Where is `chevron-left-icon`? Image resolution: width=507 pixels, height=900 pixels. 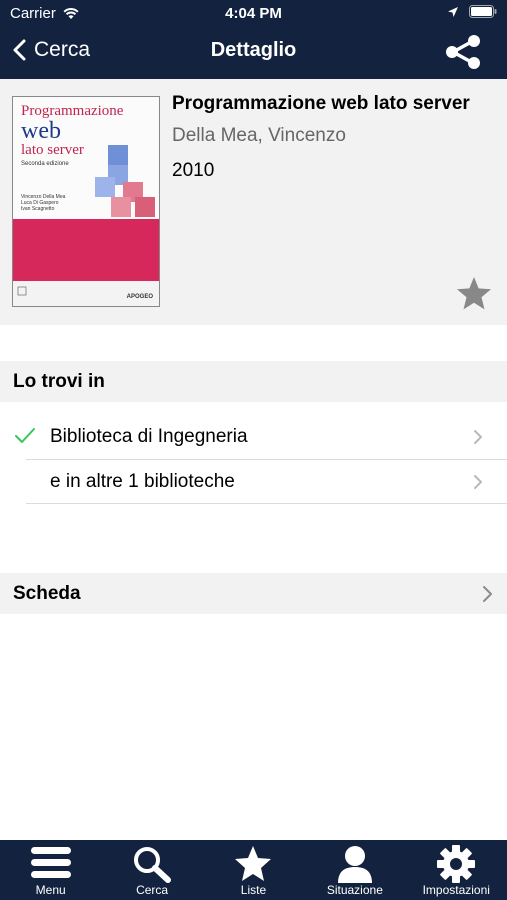 chevron-left-icon is located at coordinates (19, 50).